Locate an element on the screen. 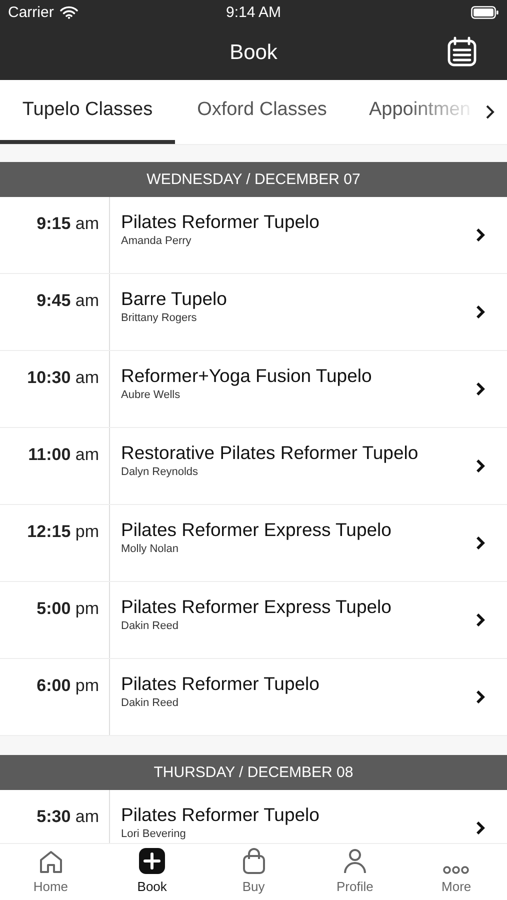 The width and height of the screenshot is (507, 900). more-icon is located at coordinates (456, 870).